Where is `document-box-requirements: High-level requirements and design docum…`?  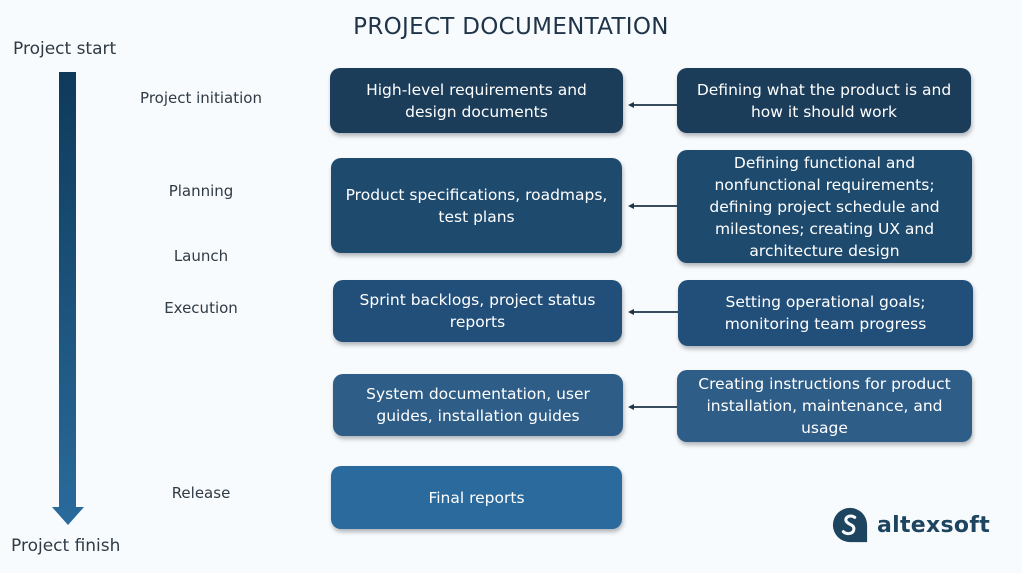
document-box-requirements: High-level requirements and design docum… is located at coordinates (476, 100).